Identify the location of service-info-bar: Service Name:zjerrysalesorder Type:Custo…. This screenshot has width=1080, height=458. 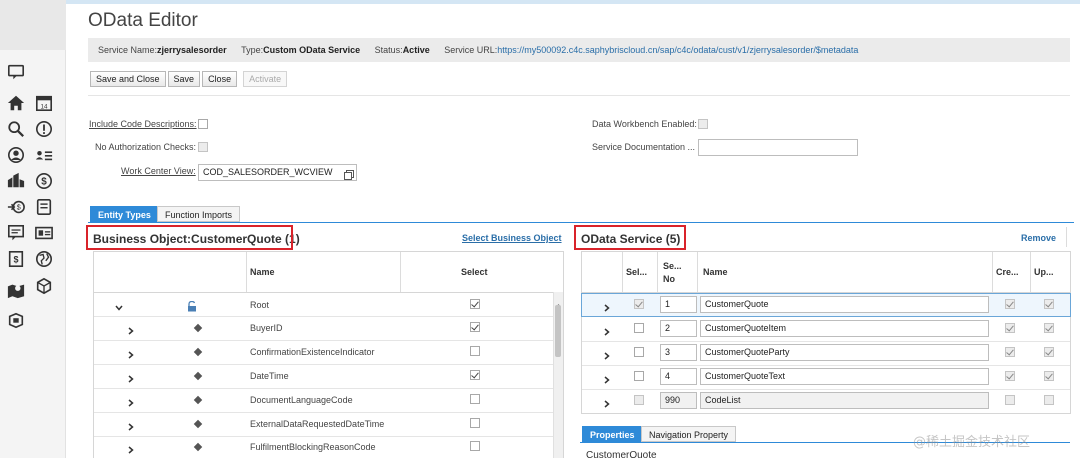
(579, 50).